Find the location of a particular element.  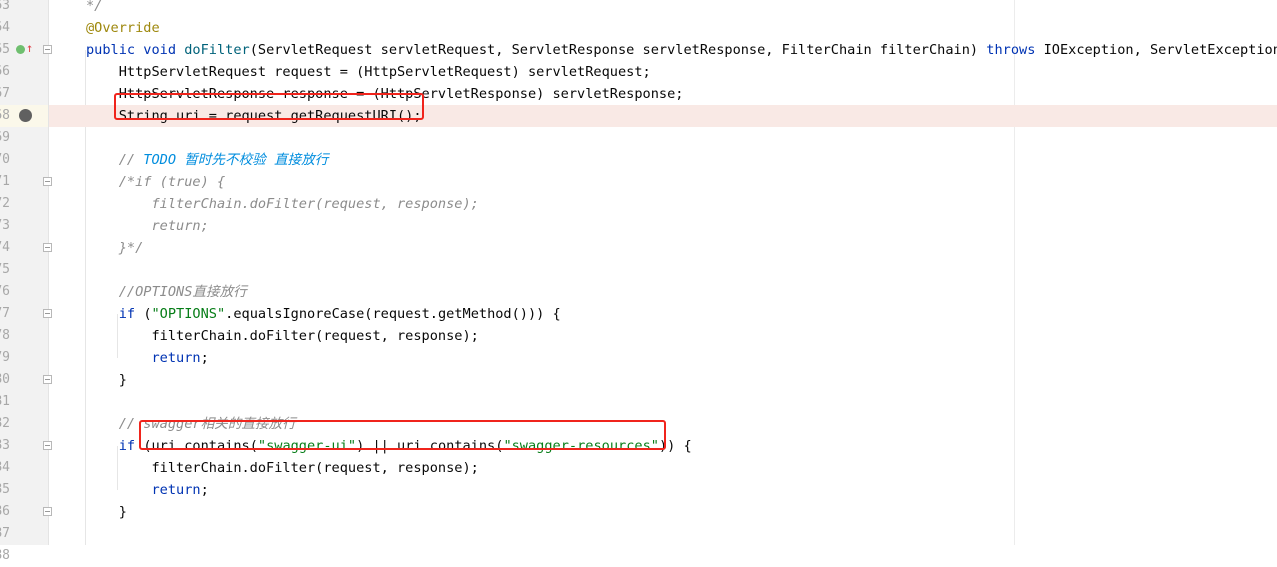

line-number: 83 is located at coordinates (5, 446).